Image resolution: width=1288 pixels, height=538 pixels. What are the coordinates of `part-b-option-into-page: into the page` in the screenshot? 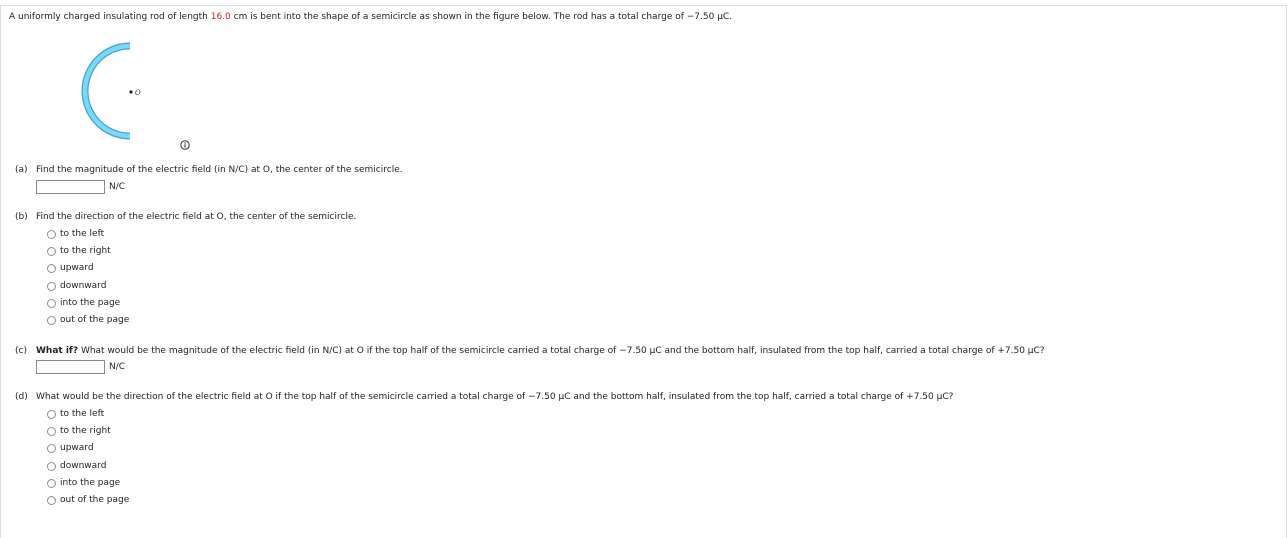 It's located at (83, 303).